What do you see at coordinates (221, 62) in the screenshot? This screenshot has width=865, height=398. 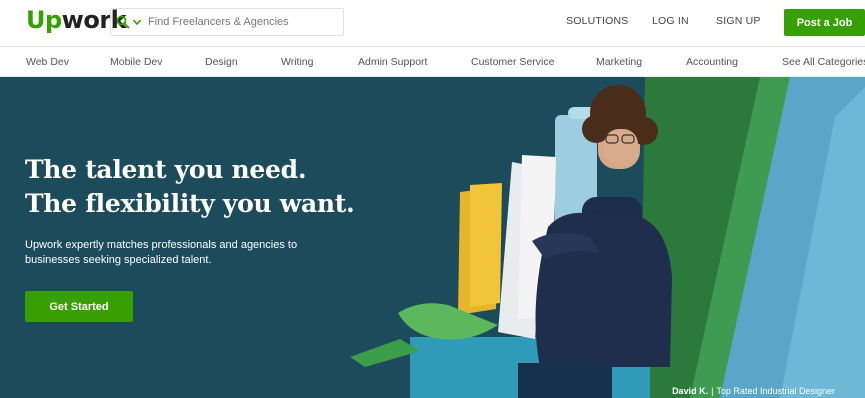 I see `category-design: Design` at bounding box center [221, 62].